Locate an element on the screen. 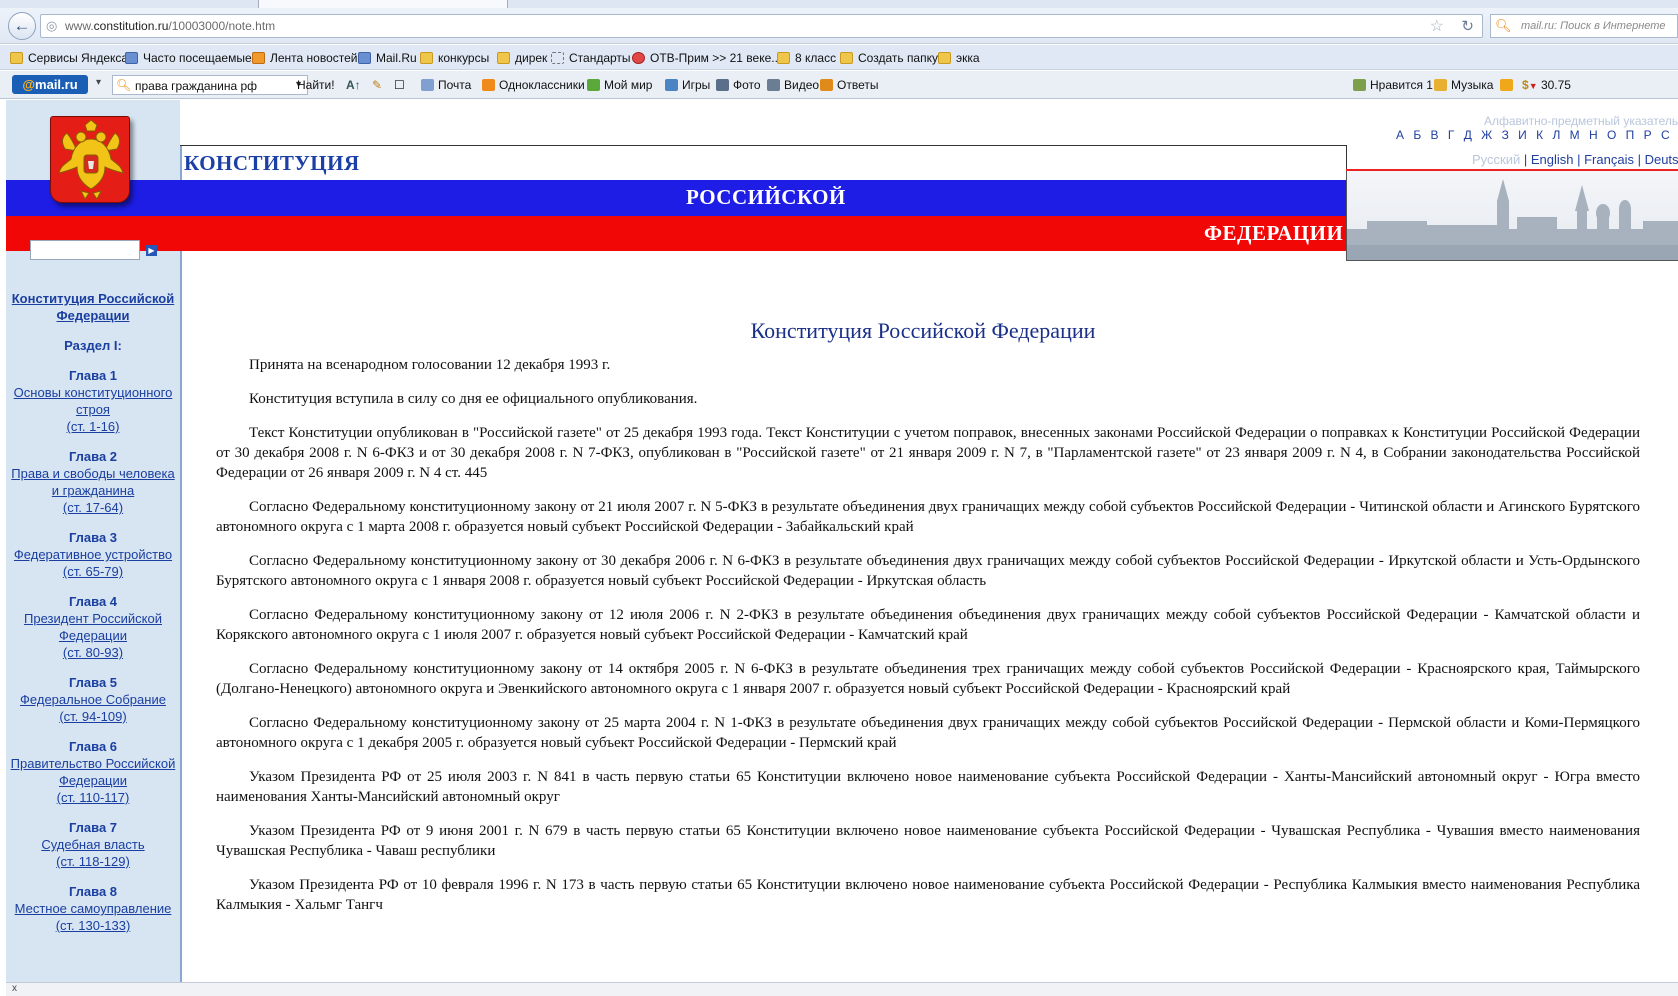  chapter-title-link: Судебная власть is located at coordinates (93, 844).